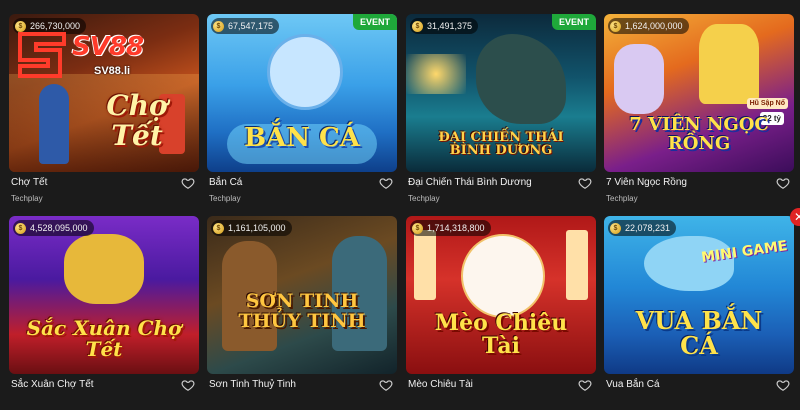 The height and width of the screenshot is (410, 800). I want to click on jackpot-badge: $1,714,318,800, so click(450, 228).